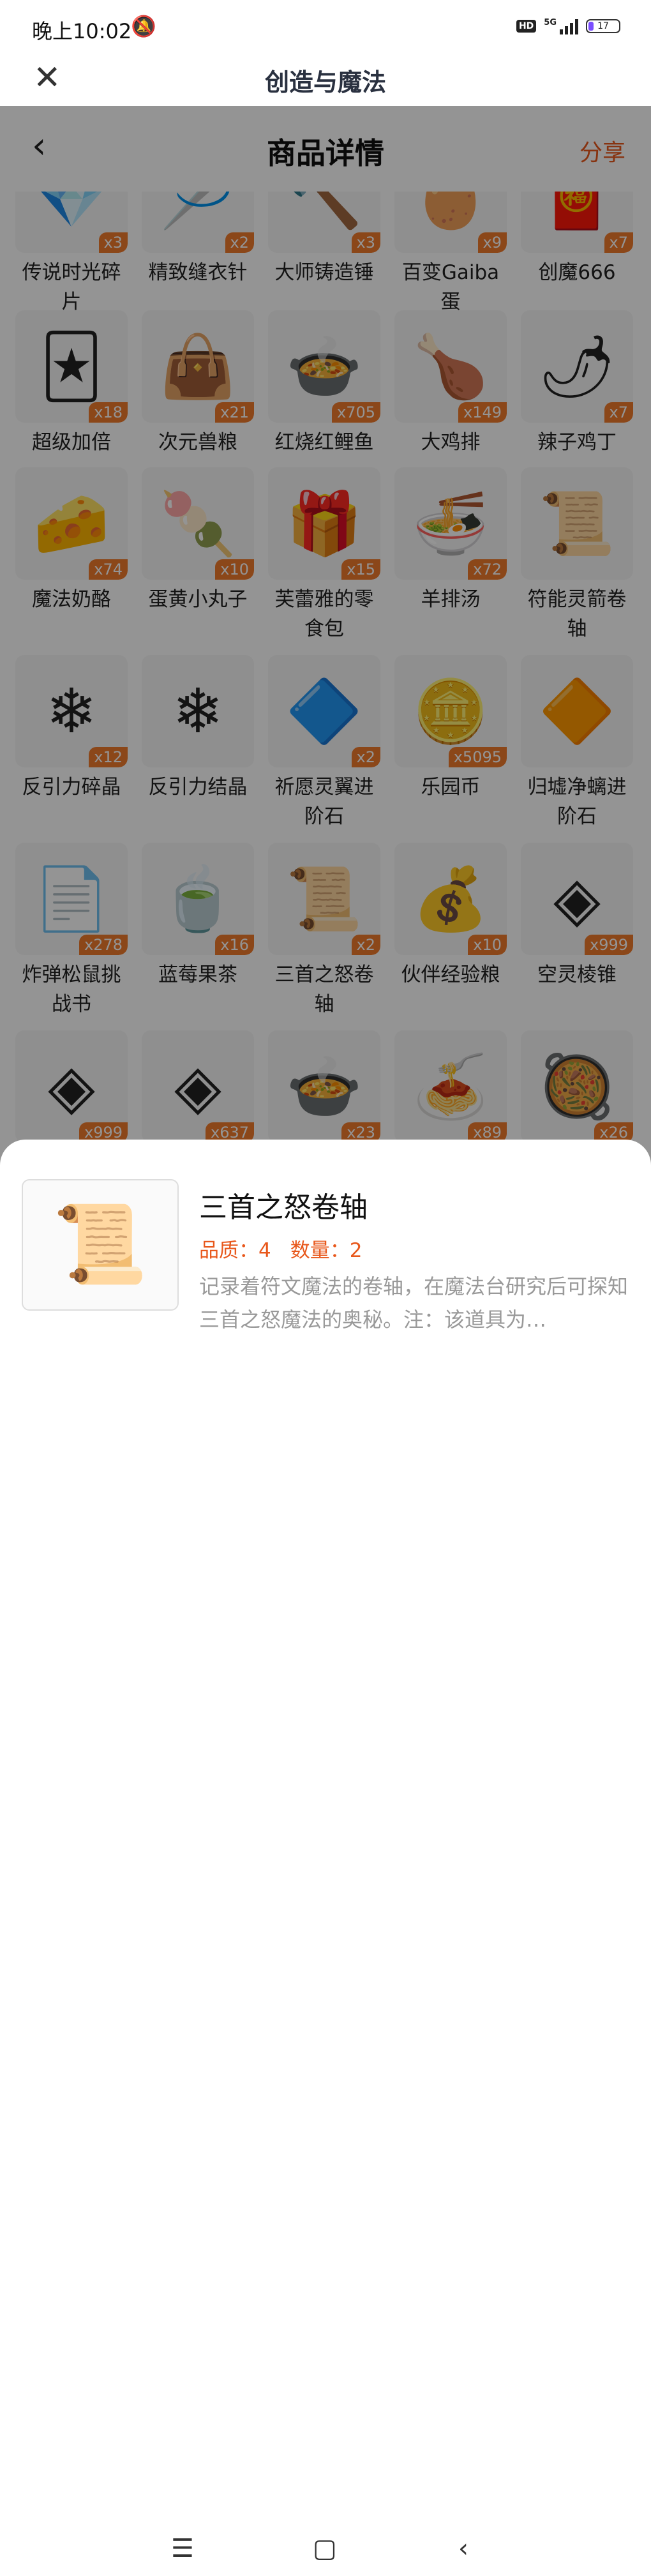 The height and width of the screenshot is (2576, 651). I want to click on home-icon: ▢, so click(325, 2548).